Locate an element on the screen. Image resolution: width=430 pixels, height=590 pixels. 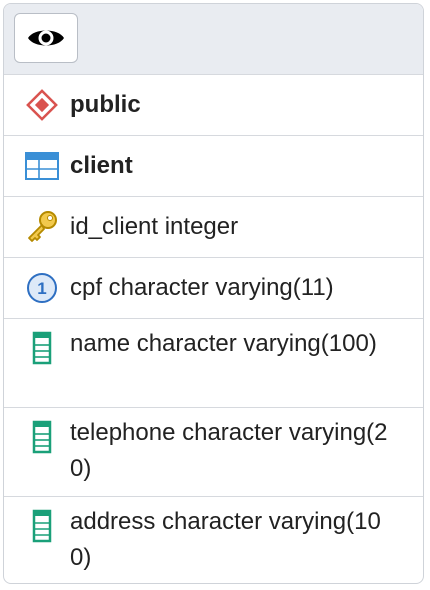
toggle-details-button is located at coordinates (46, 38).